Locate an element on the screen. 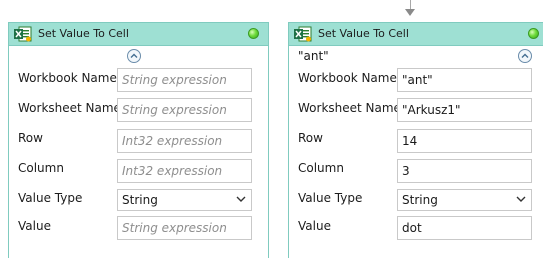 The height and width of the screenshot is (258, 543). column-input: 3 is located at coordinates (464, 171).